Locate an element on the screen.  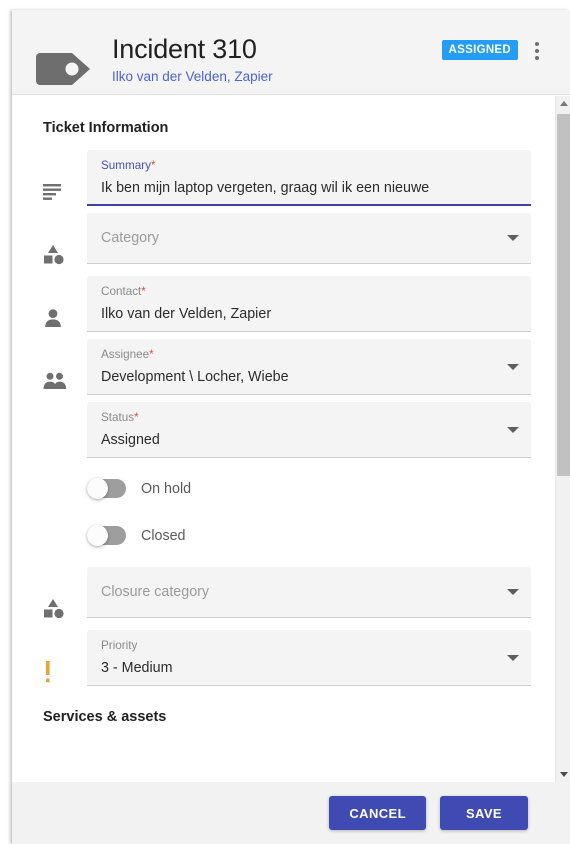
on-hold-toggle is located at coordinates (106, 488).